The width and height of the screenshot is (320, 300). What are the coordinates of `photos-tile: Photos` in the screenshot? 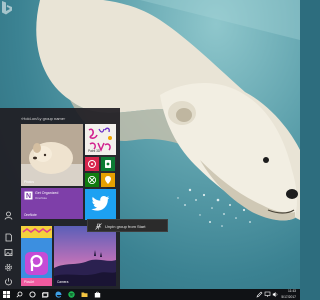 It's located at (52, 155).